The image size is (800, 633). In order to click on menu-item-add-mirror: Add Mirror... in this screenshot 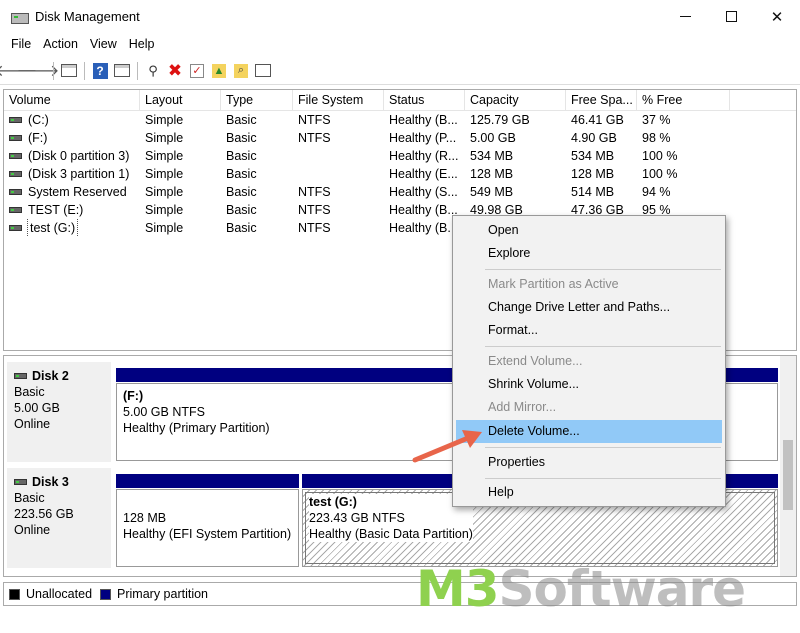, I will do `click(522, 407)`.